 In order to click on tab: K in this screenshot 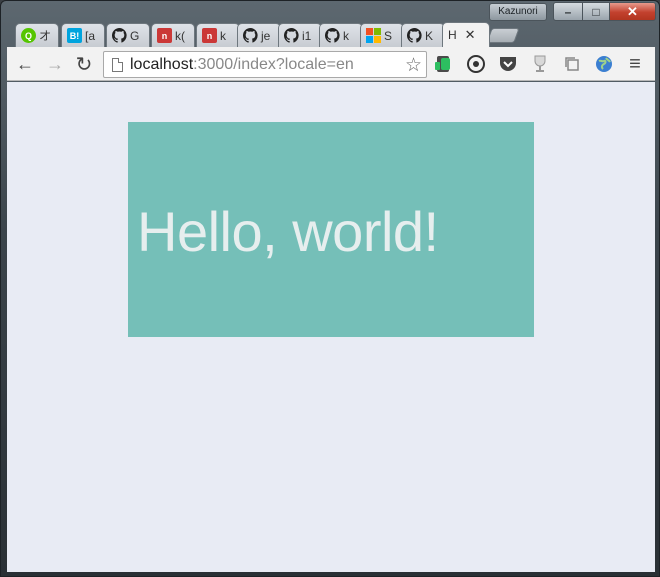, I will do `click(423, 35)`.